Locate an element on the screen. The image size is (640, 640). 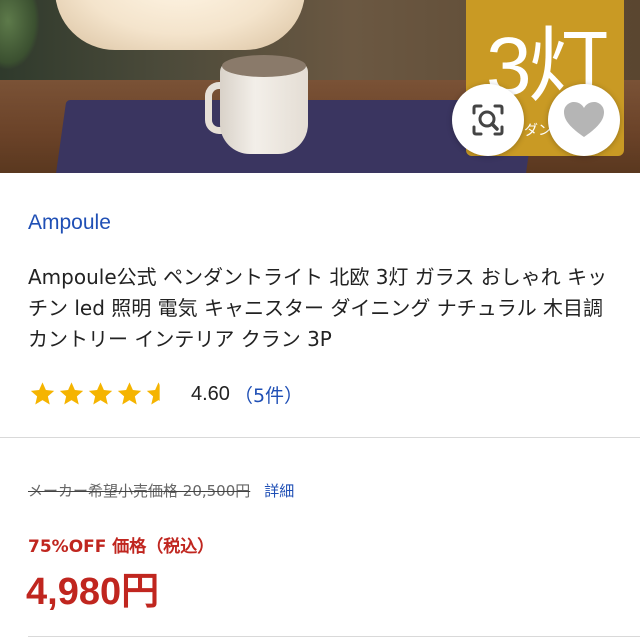
heart-icon is located at coordinates (584, 119).